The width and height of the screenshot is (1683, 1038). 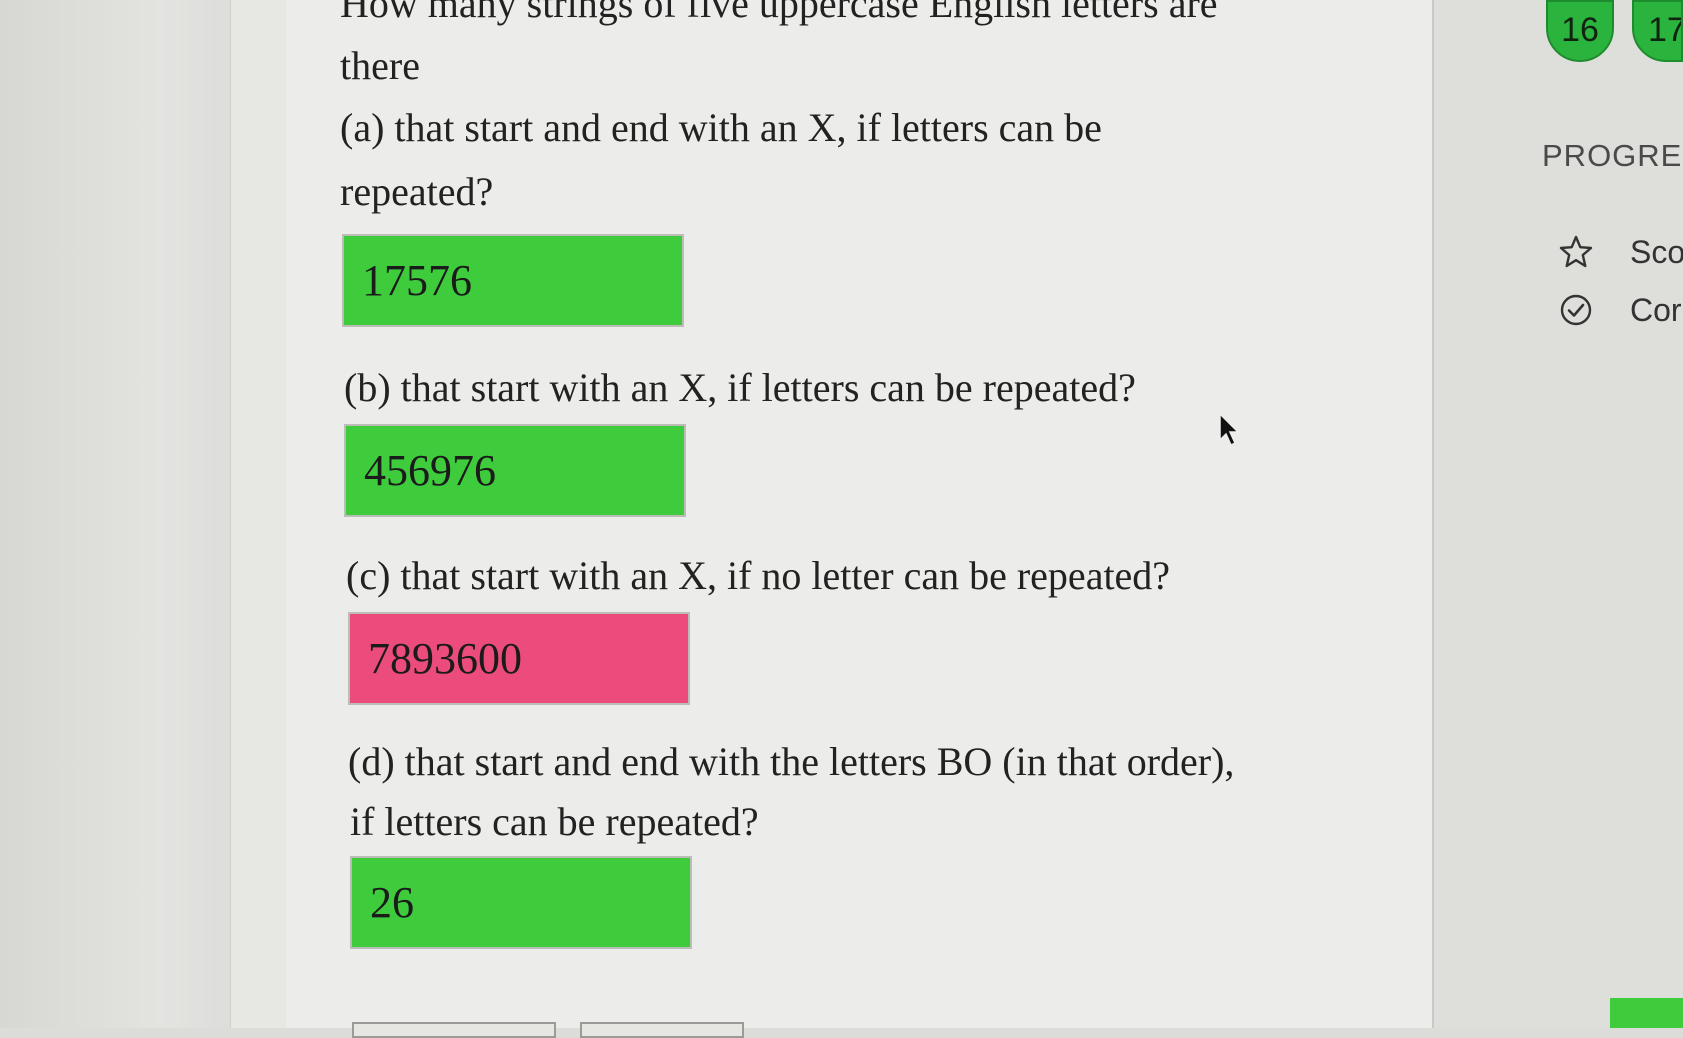 What do you see at coordinates (1656, 252) in the screenshot?
I see `progress-score-label: Sco` at bounding box center [1656, 252].